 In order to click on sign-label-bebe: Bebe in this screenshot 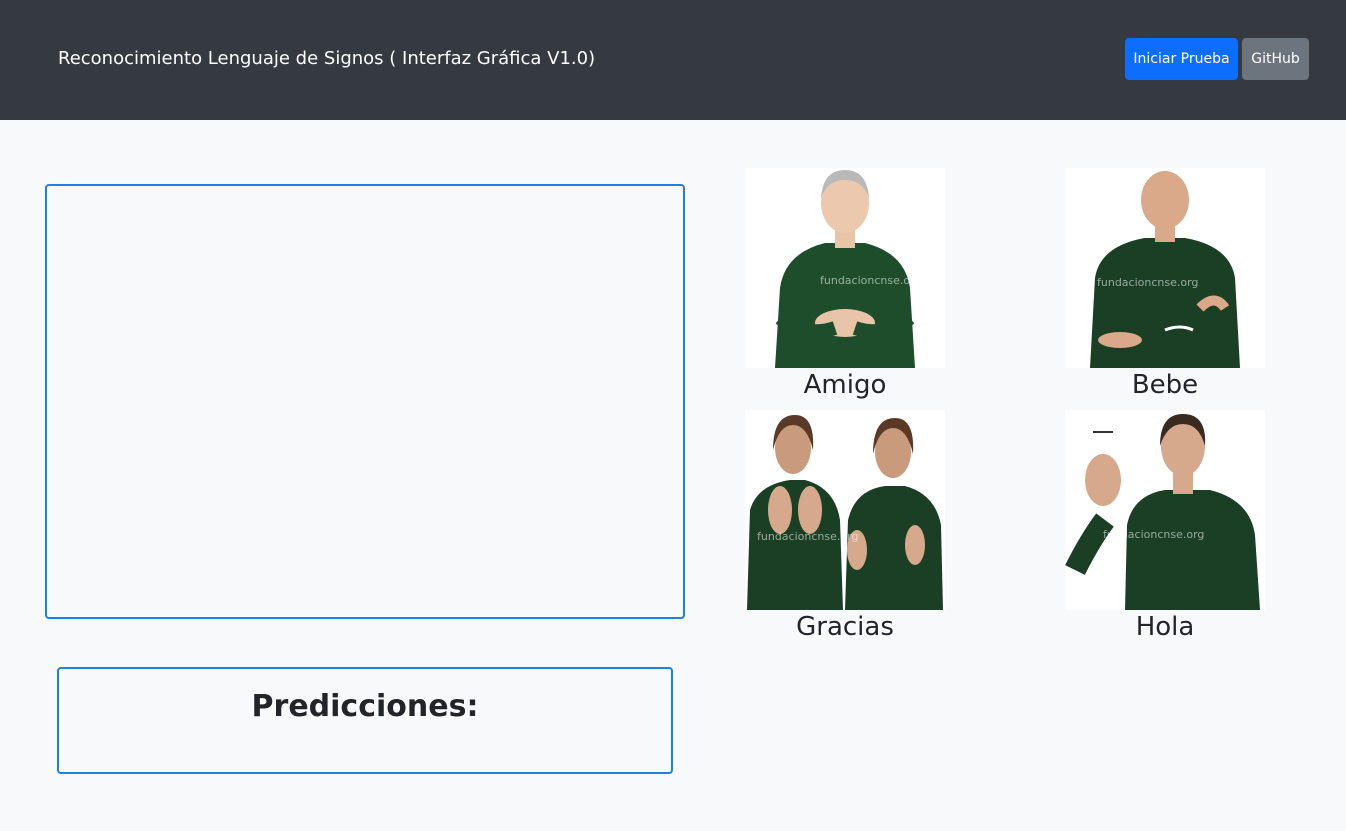, I will do `click(1165, 385)`.